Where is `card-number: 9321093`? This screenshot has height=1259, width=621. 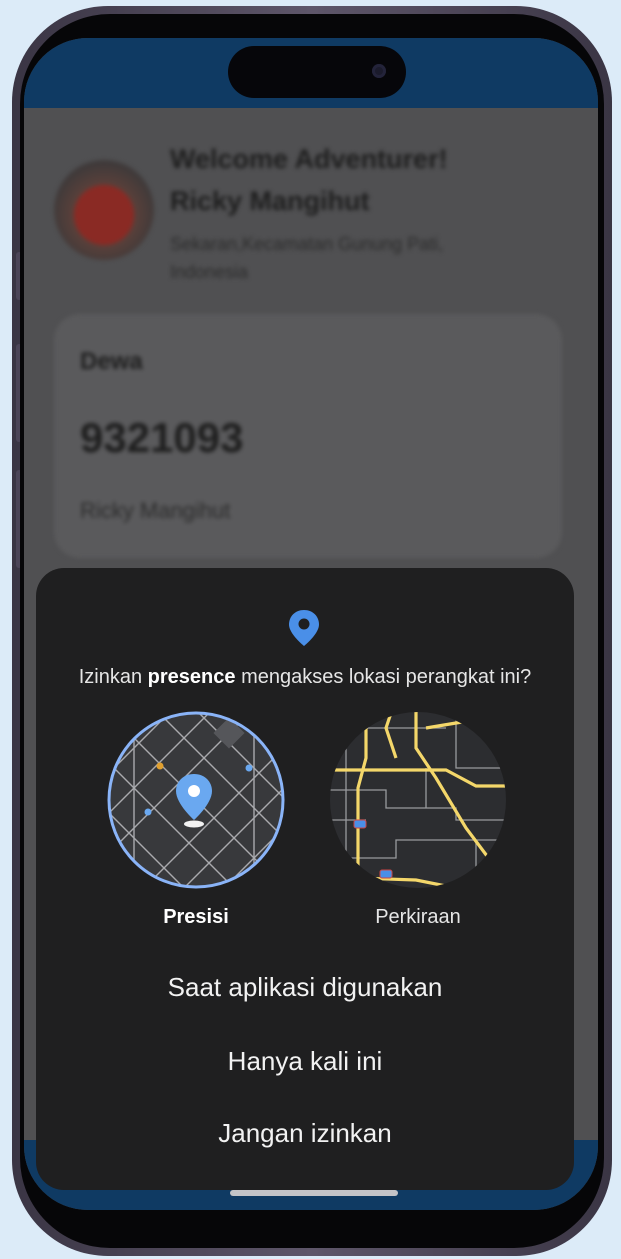
card-number: 9321093 is located at coordinates (162, 437).